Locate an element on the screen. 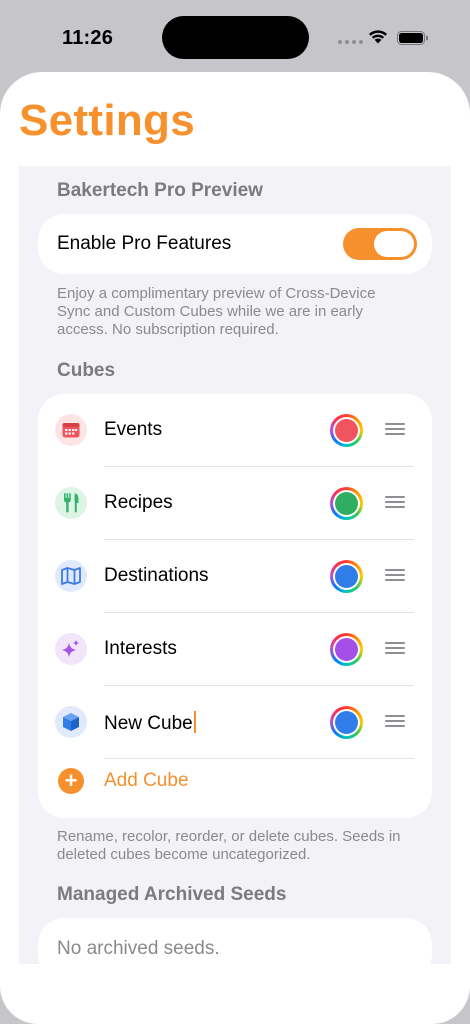 Image resolution: width=470 pixels, height=1024 pixels. pro-card: Enable Pro Features is located at coordinates (235, 244).